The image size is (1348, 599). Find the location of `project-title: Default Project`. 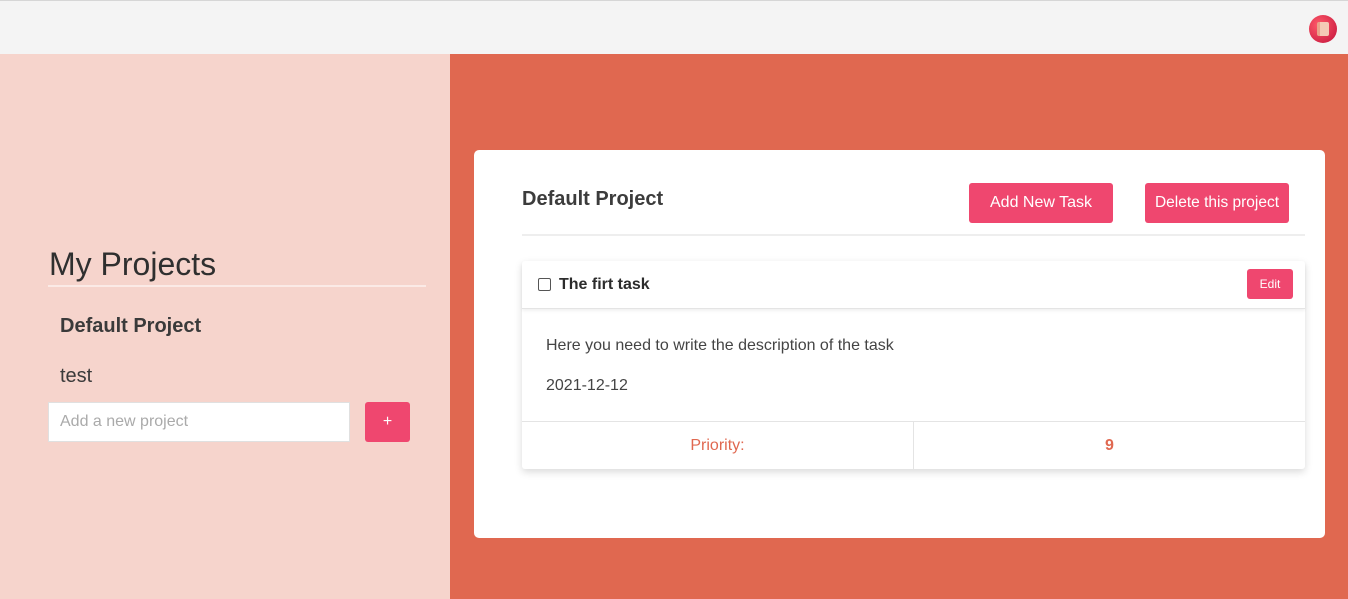

project-title: Default Project is located at coordinates (593, 199).